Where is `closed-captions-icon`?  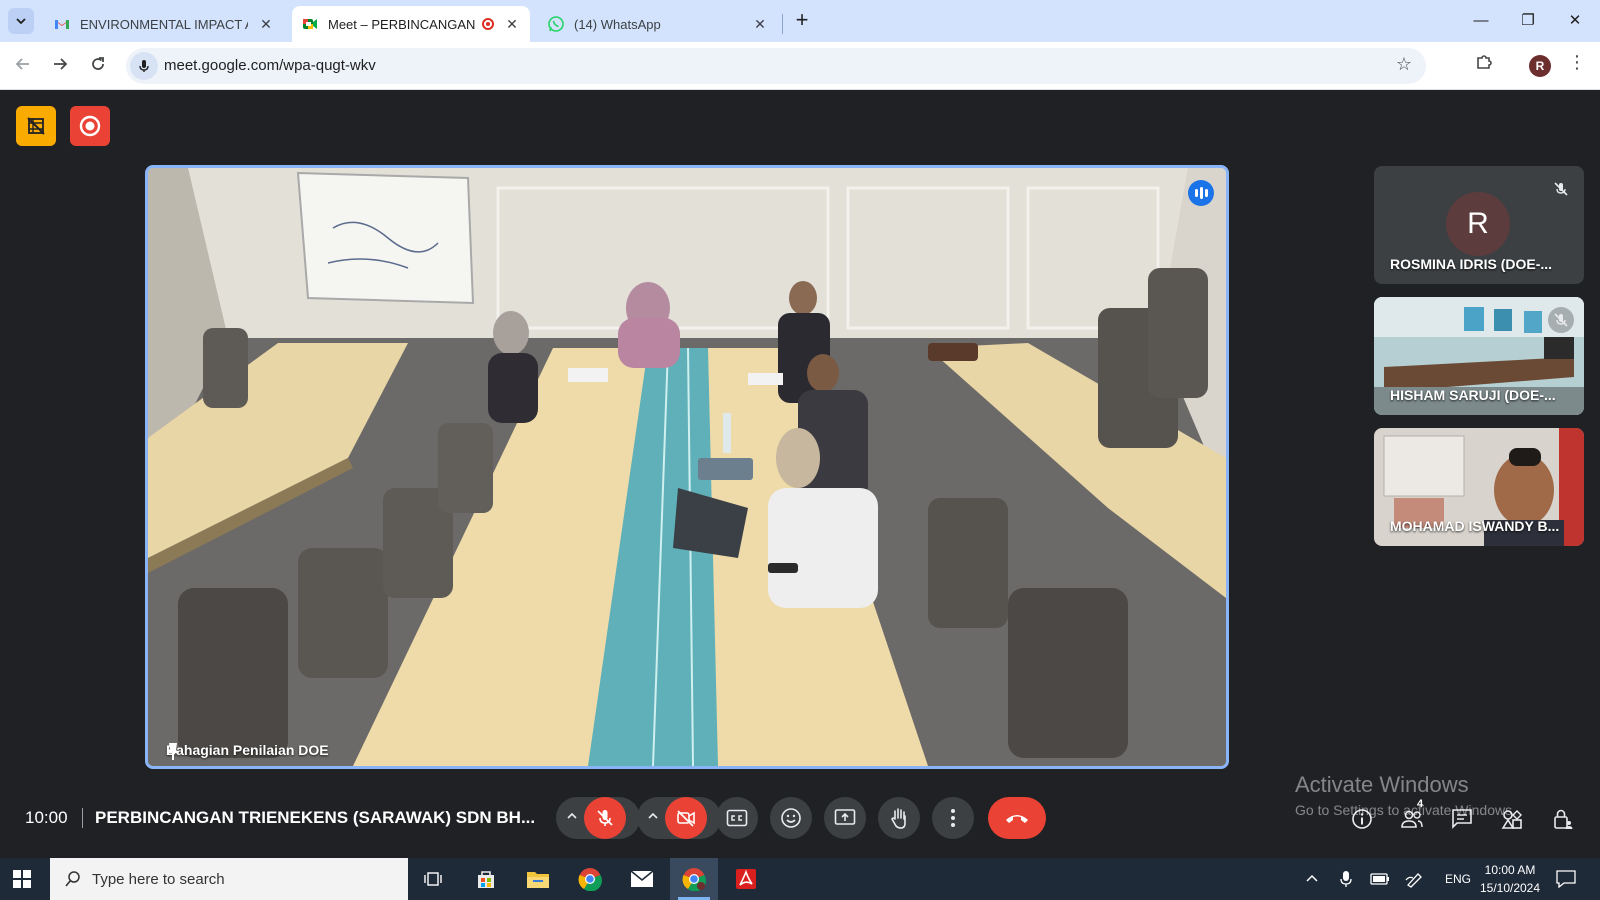 closed-captions-icon is located at coordinates (737, 818).